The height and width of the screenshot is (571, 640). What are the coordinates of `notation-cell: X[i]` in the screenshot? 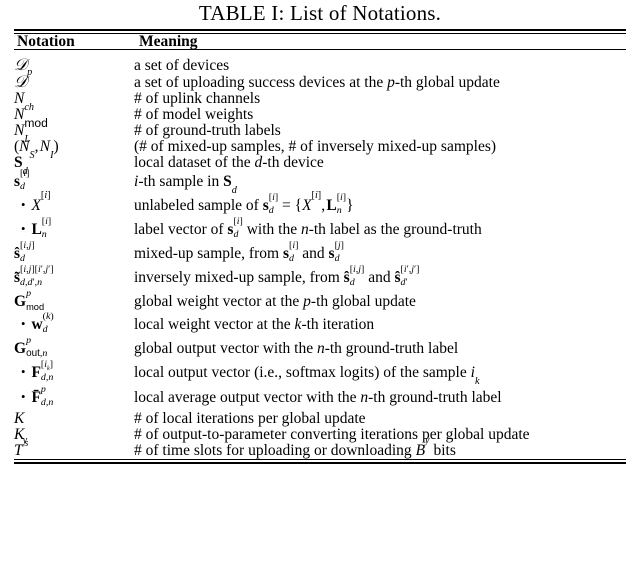 It's located at (74, 205).